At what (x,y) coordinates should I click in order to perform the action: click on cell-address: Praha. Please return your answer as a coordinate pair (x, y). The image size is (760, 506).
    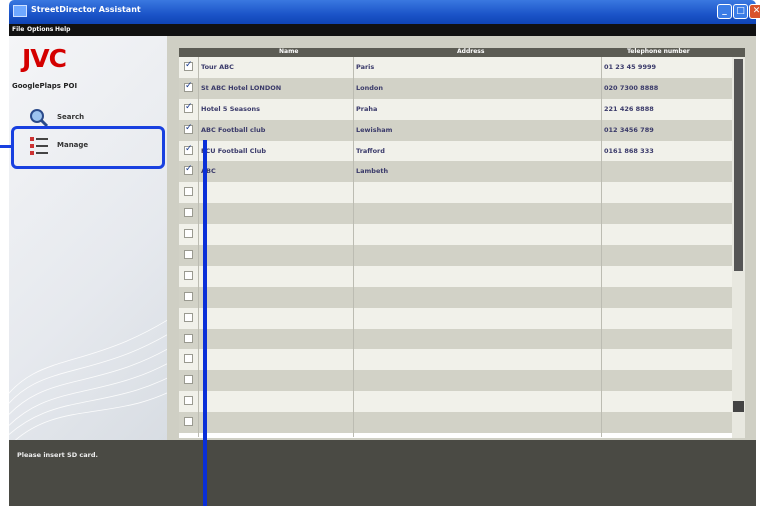
    Looking at the image, I should click on (367, 108).